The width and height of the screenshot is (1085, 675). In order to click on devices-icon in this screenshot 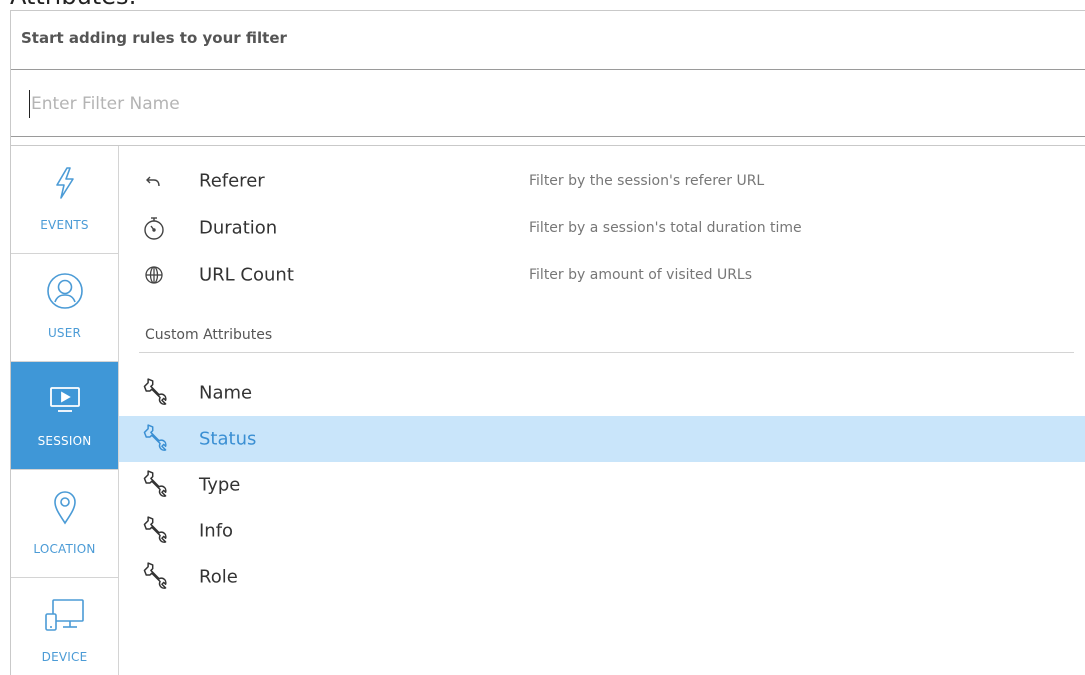, I will do `click(64, 615)`.